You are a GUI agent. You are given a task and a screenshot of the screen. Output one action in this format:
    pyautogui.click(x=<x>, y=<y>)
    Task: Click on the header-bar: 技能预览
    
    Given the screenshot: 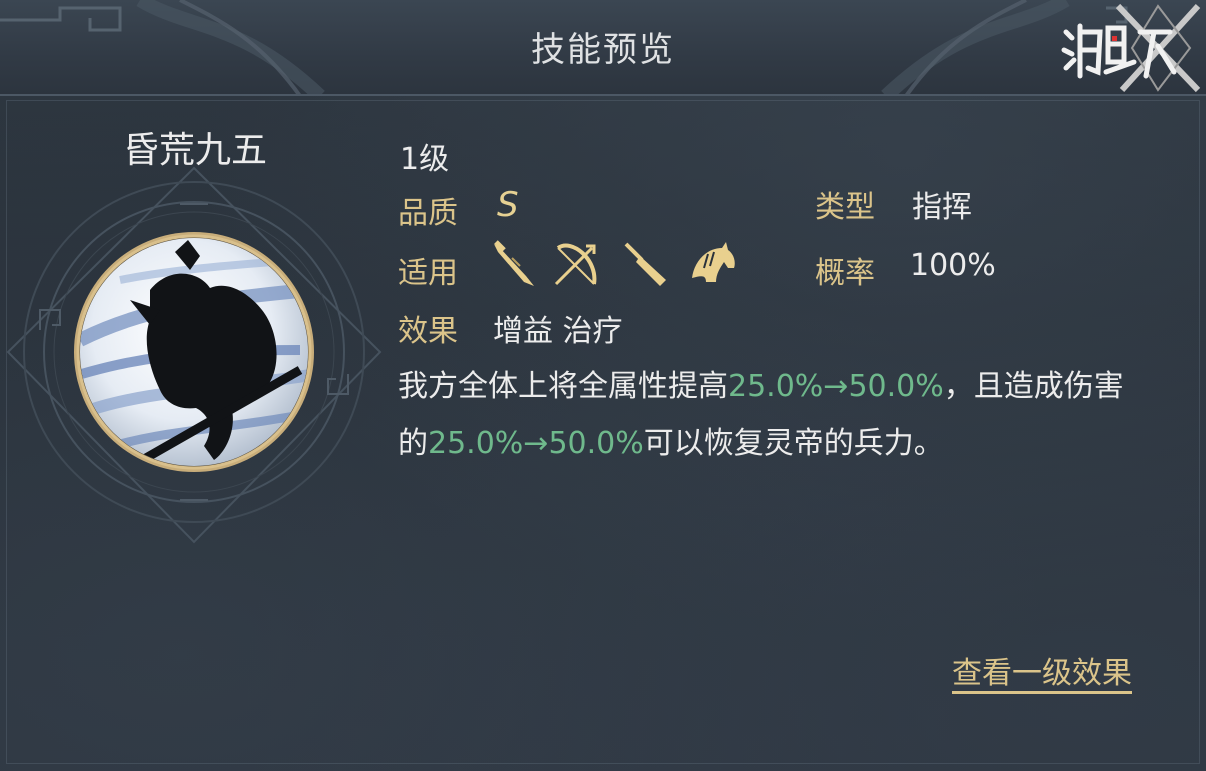 What is the action you would take?
    pyautogui.click(x=603, y=48)
    